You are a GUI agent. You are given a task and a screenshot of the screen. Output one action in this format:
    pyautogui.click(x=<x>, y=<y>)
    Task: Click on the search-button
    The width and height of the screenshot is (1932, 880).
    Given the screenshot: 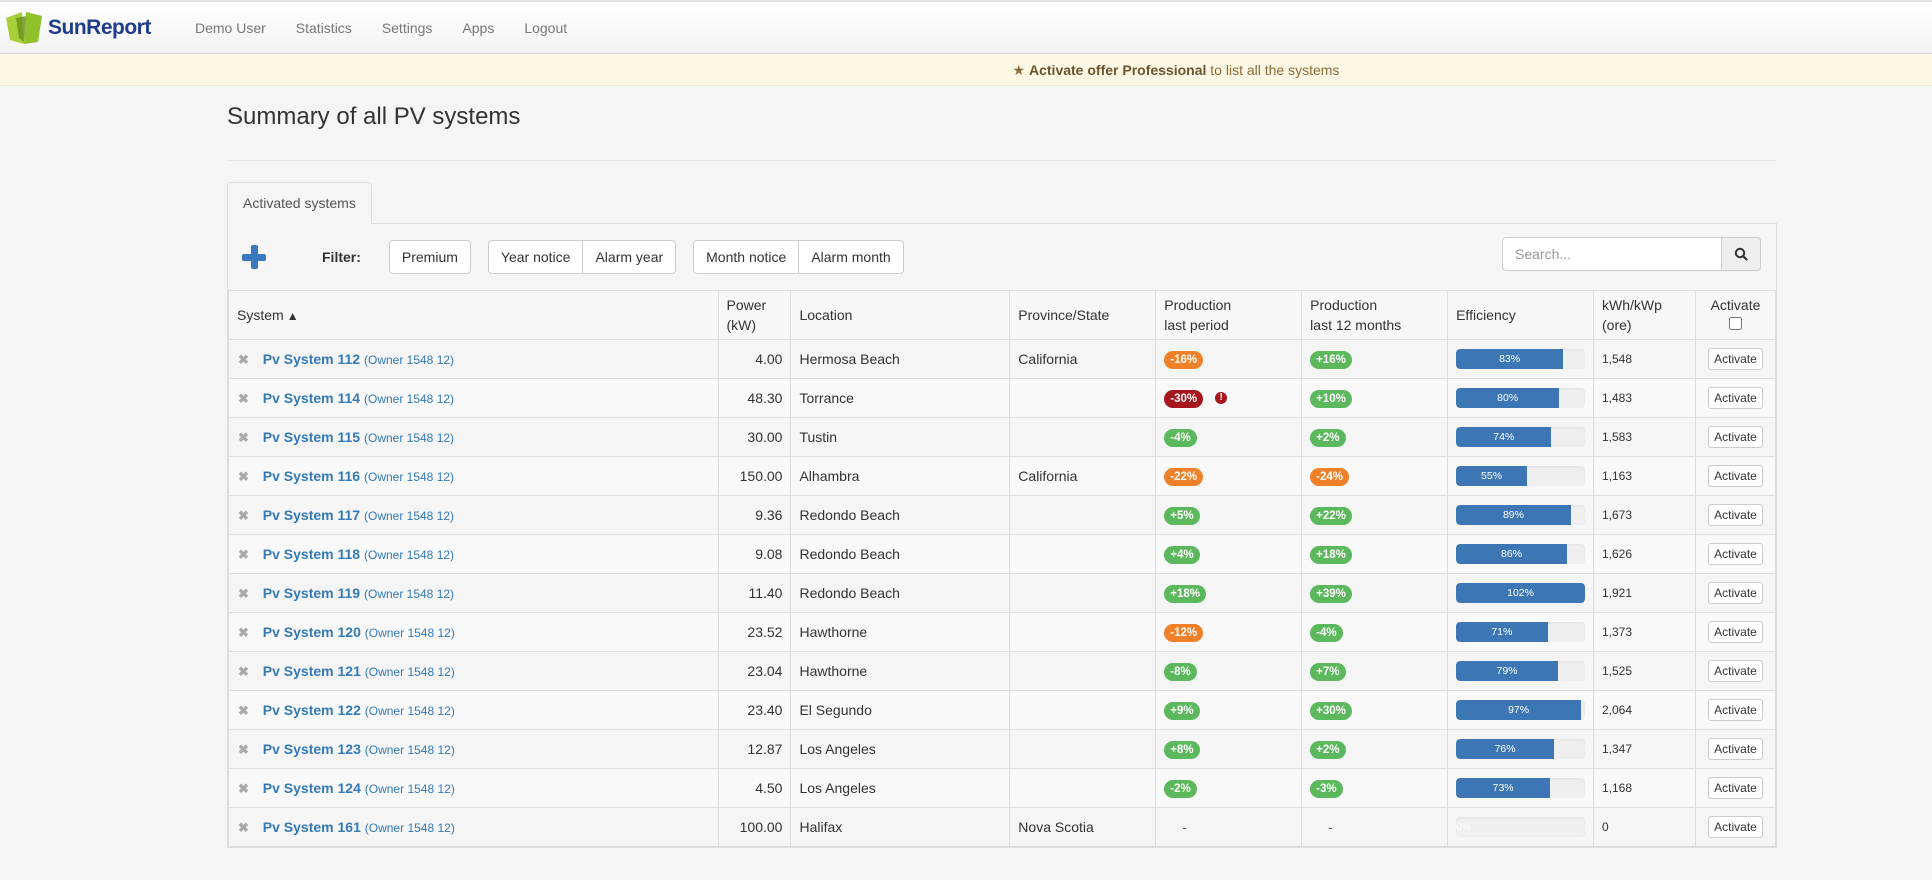 What is the action you would take?
    pyautogui.click(x=1741, y=254)
    